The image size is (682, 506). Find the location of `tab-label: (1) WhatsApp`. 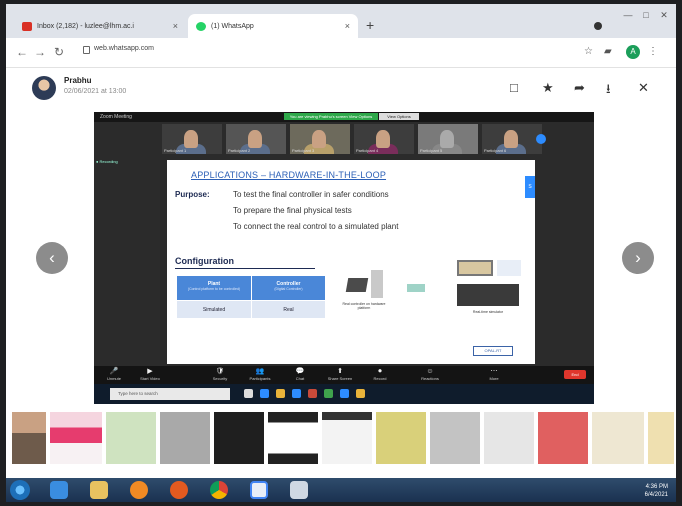

tab-label: (1) WhatsApp is located at coordinates (232, 26).